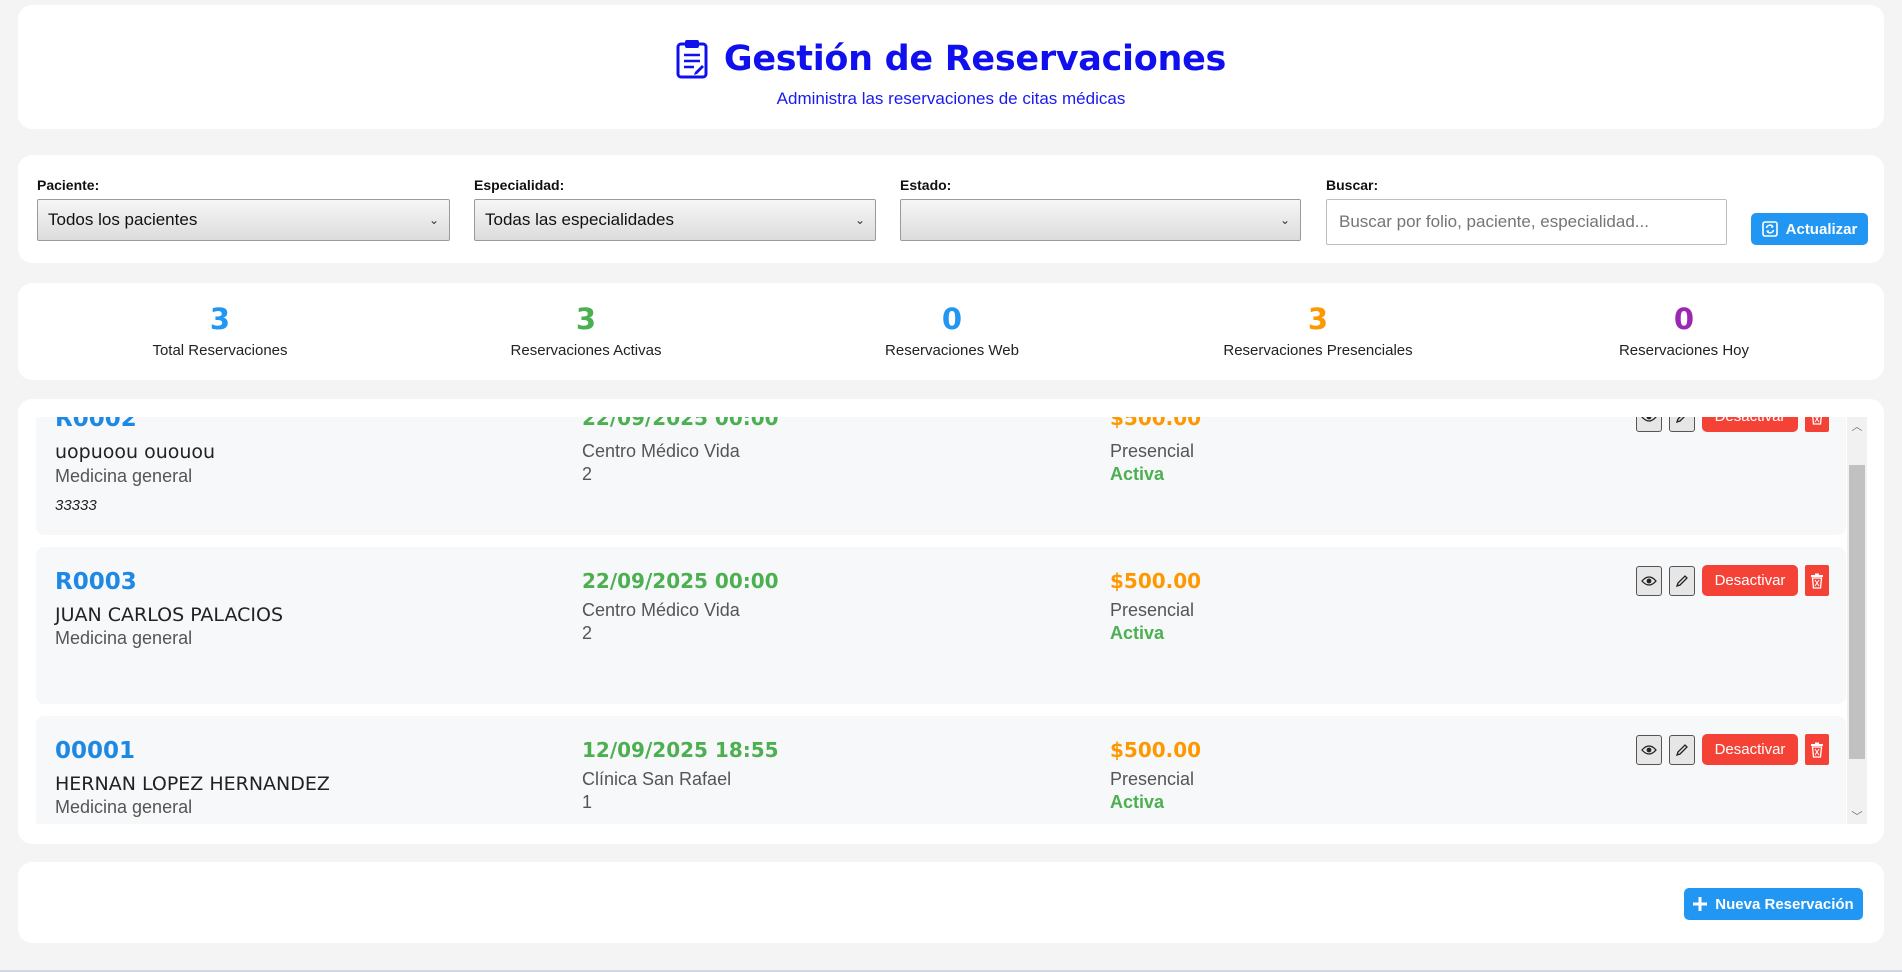 The height and width of the screenshot is (972, 1902). Describe the element at coordinates (220, 319) in the screenshot. I see `stat-total-value: 3` at that location.